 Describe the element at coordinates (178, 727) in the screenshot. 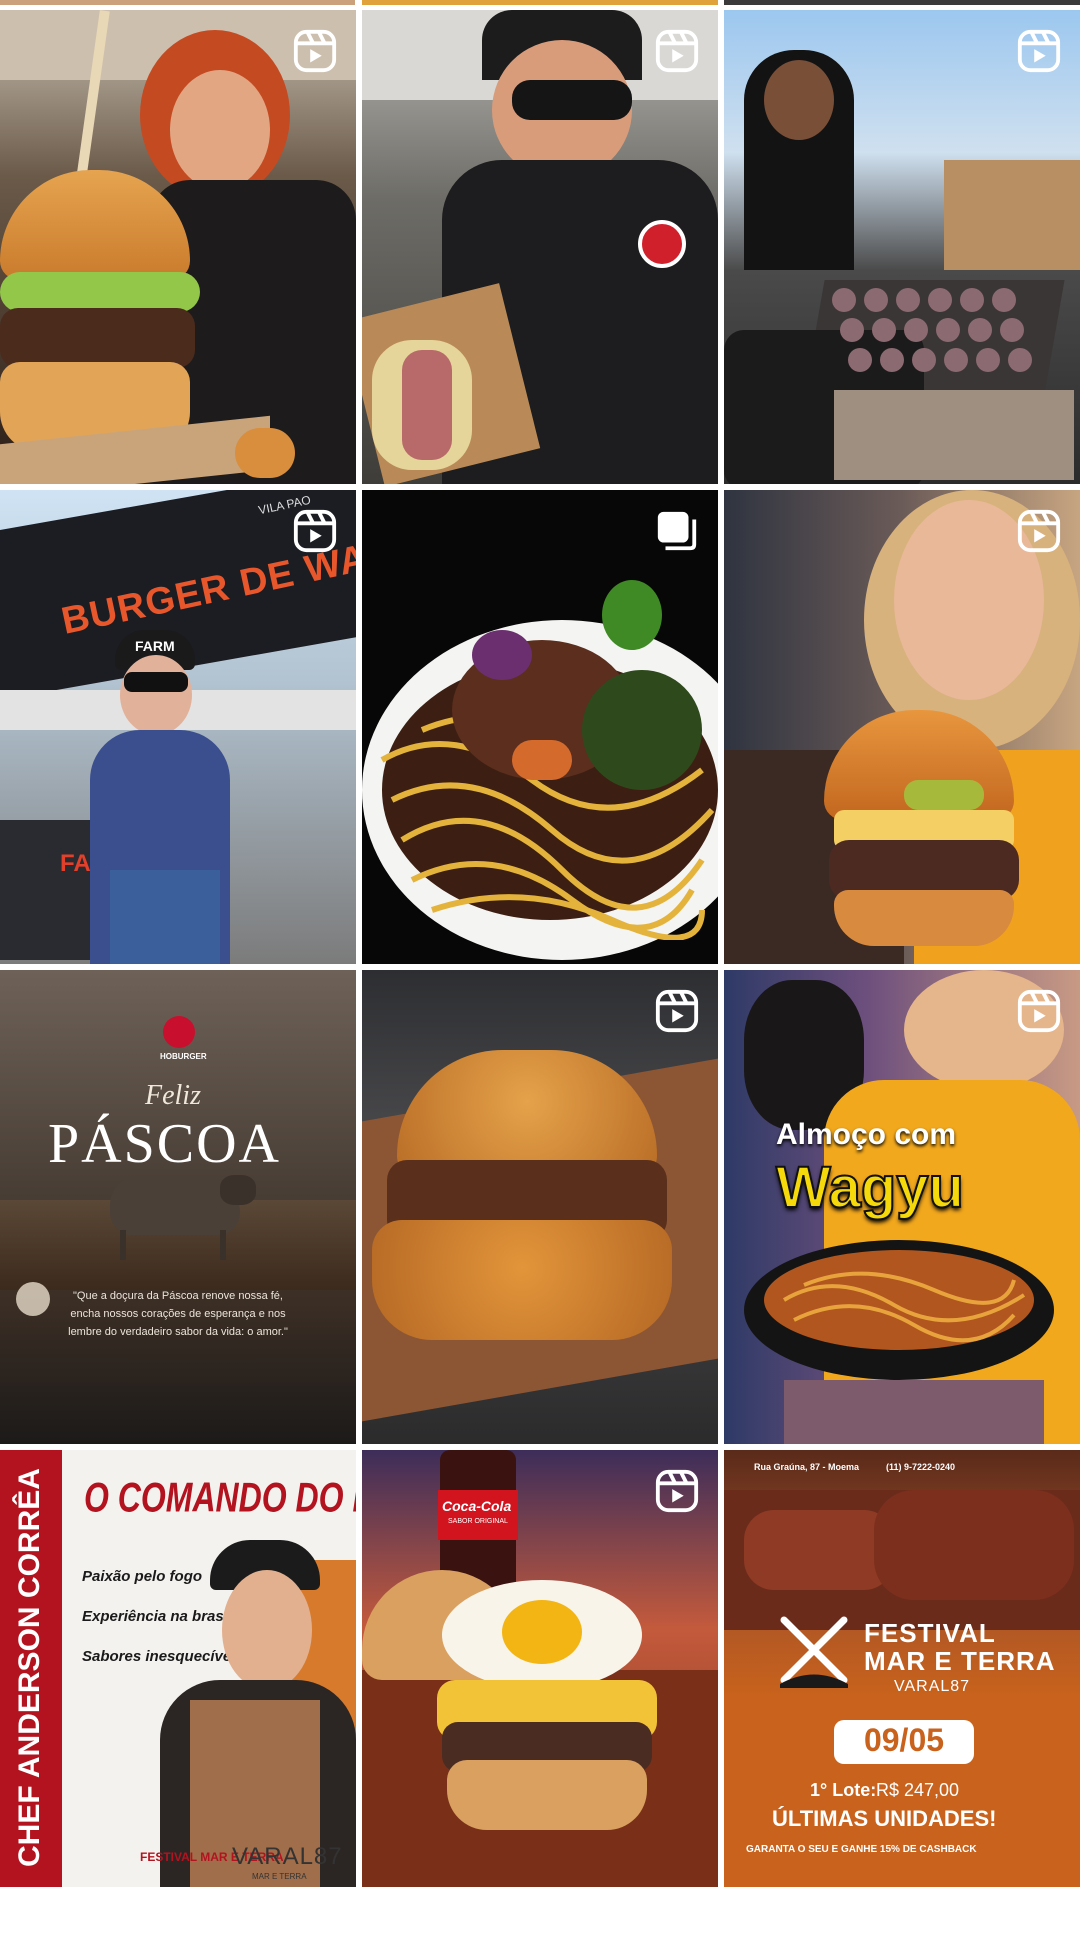

I see `grid-post-4: BURGER DE WAGYU VILA PAO FARM FARM` at that location.